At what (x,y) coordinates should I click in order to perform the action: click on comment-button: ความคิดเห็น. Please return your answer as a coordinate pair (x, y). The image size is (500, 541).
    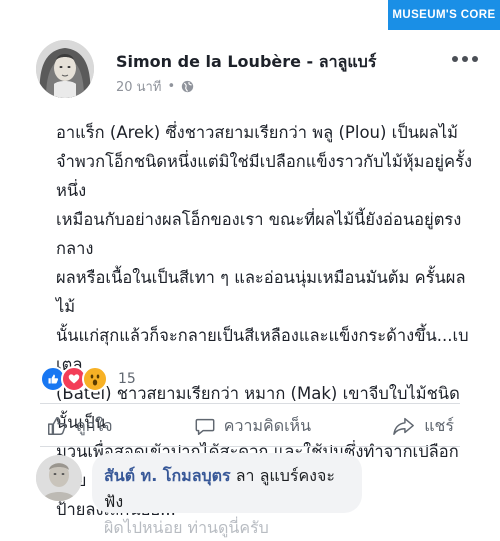
    Looking at the image, I should click on (252, 426).